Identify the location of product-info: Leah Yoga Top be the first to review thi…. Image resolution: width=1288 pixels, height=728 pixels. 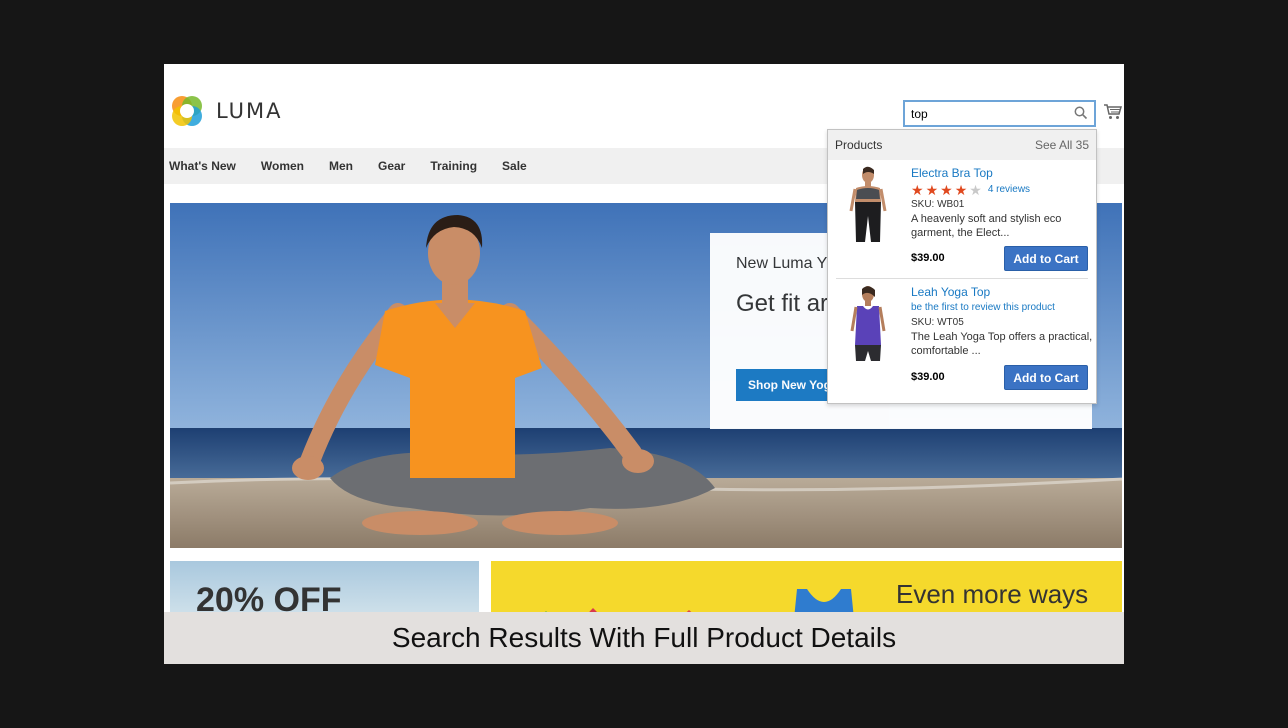
(1003, 321).